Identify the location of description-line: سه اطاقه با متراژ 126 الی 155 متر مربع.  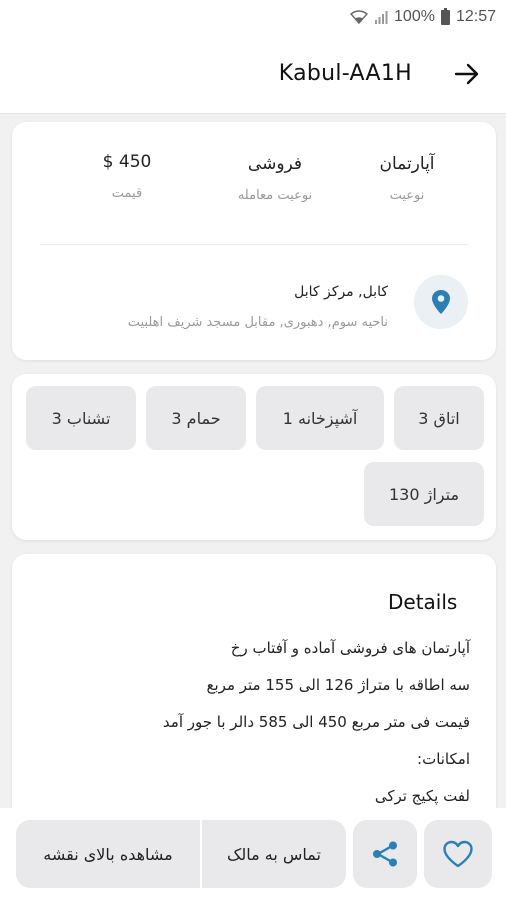
(338, 685).